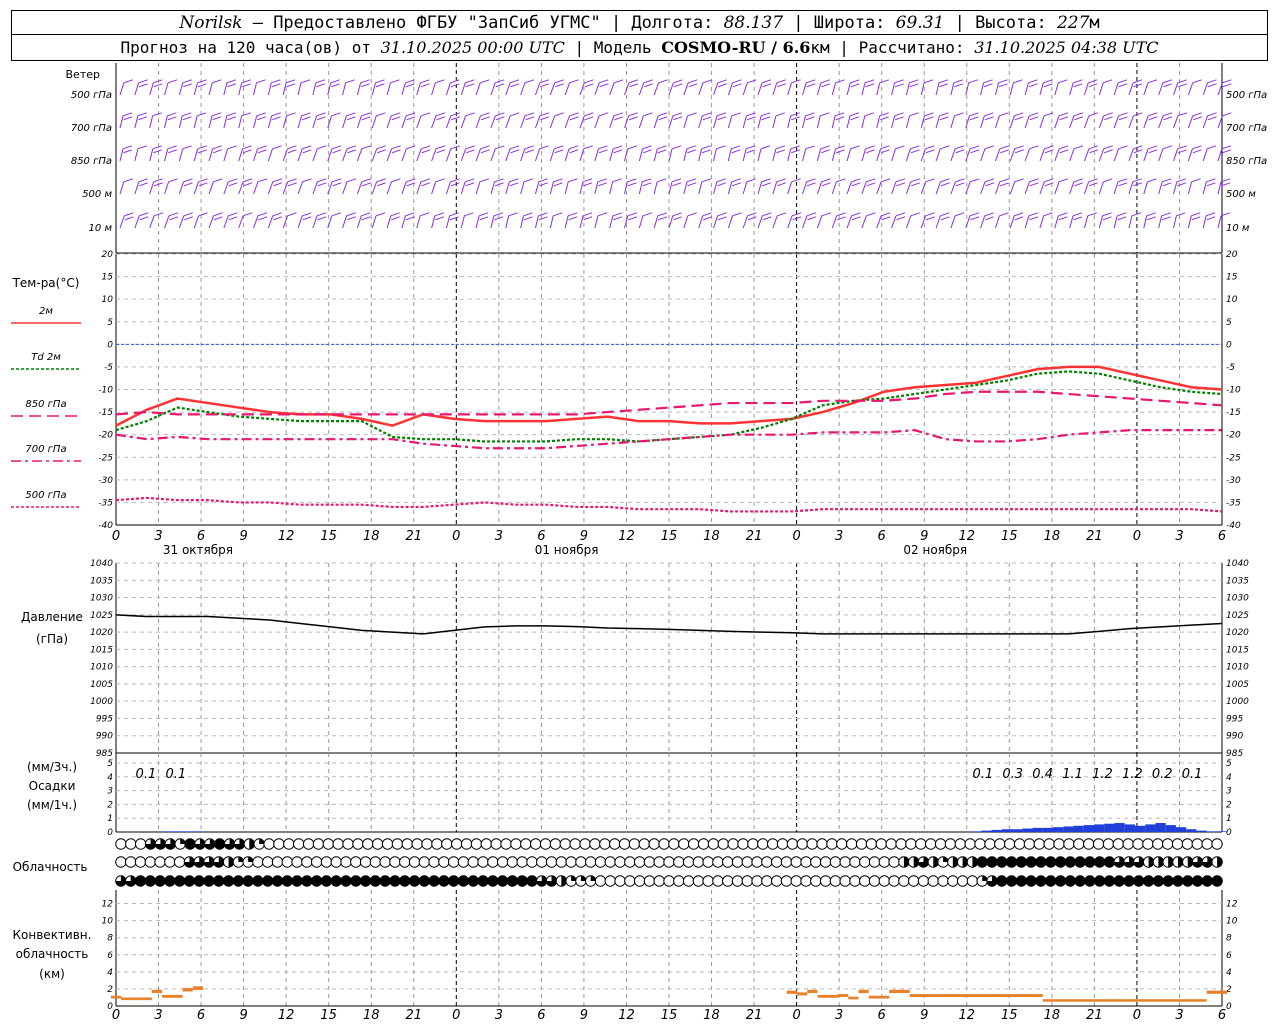  What do you see at coordinates (1232, 922) in the screenshot?
I see `conv-ytick-right: 10` at bounding box center [1232, 922].